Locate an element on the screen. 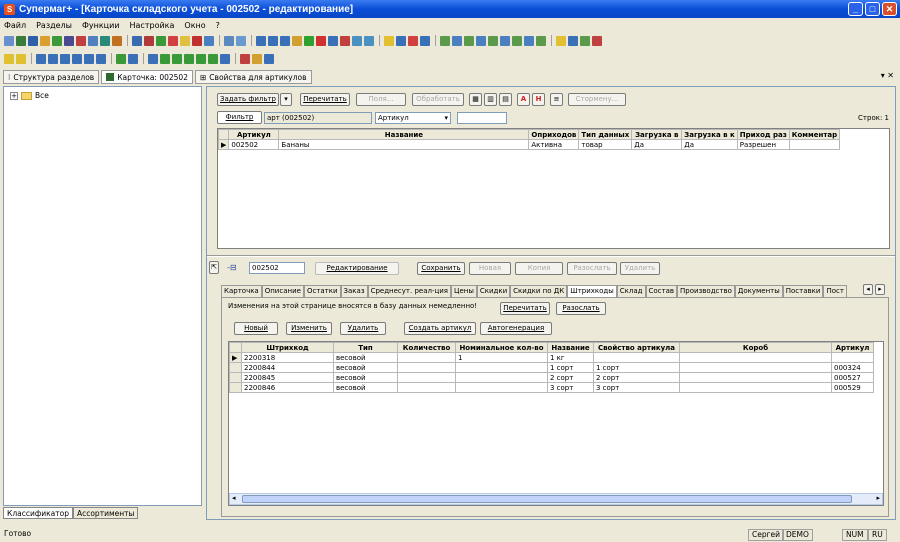 This screenshot has width=900, height=542. tab-card-discounts: Скидки по ДК is located at coordinates (539, 291).